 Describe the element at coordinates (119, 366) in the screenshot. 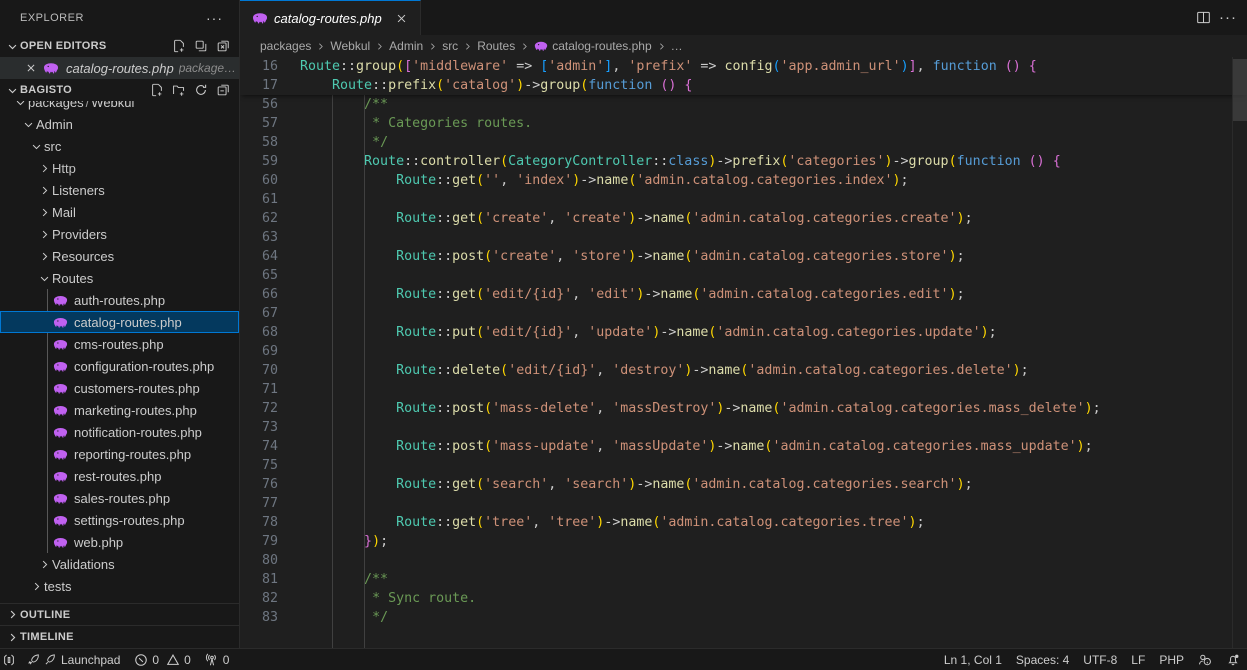

I see `tree-file-row: configuration-routes.php` at that location.